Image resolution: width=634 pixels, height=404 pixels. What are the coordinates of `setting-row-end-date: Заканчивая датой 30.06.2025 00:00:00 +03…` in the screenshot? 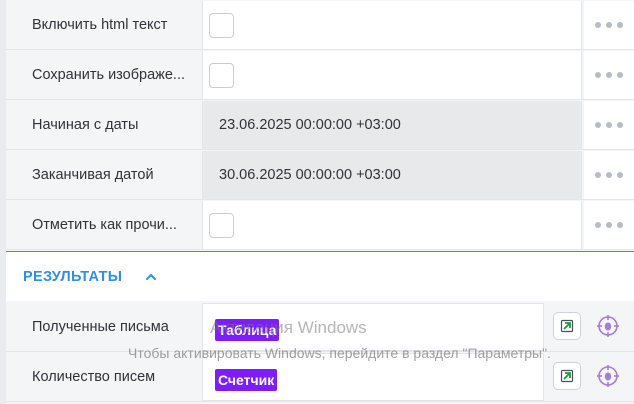 It's located at (320, 175).